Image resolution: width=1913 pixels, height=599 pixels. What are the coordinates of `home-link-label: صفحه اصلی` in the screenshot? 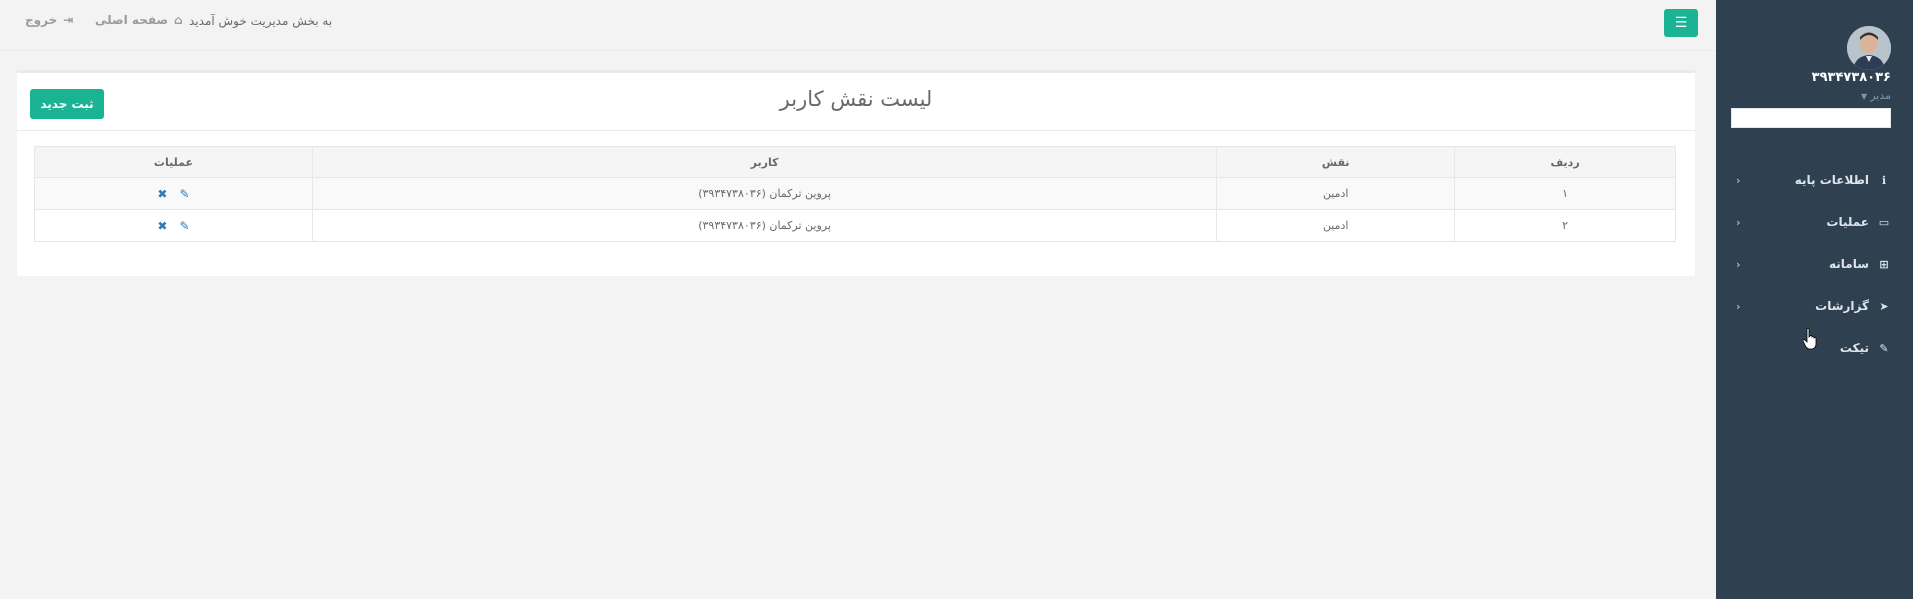 It's located at (132, 20).